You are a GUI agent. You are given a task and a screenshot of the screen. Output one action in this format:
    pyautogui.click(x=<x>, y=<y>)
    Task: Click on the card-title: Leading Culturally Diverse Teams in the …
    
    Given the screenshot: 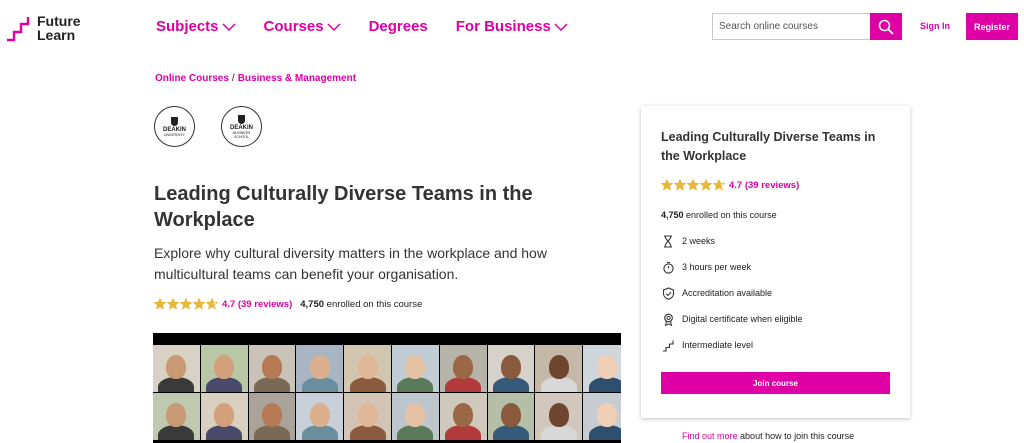 What is the action you would take?
    pyautogui.click(x=768, y=146)
    